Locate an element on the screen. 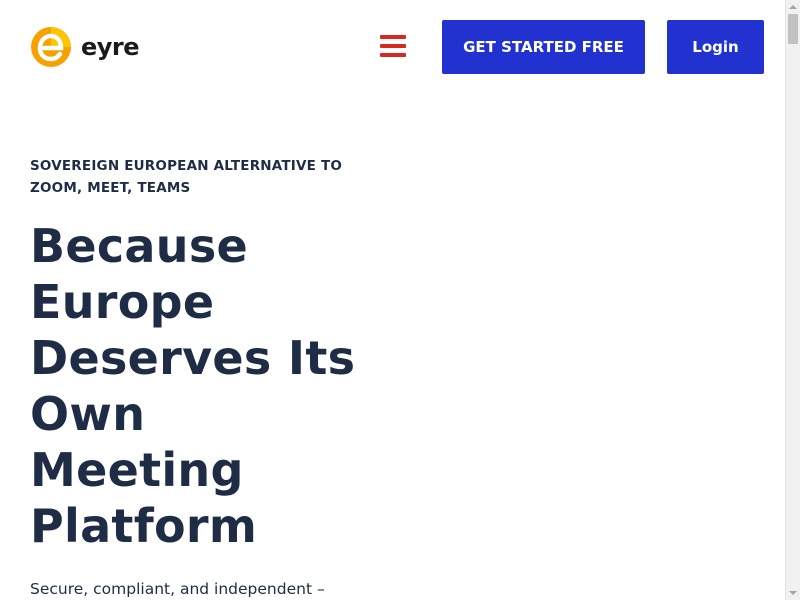 The image size is (800, 600). headline-line: Deserves Its is located at coordinates (193, 358).